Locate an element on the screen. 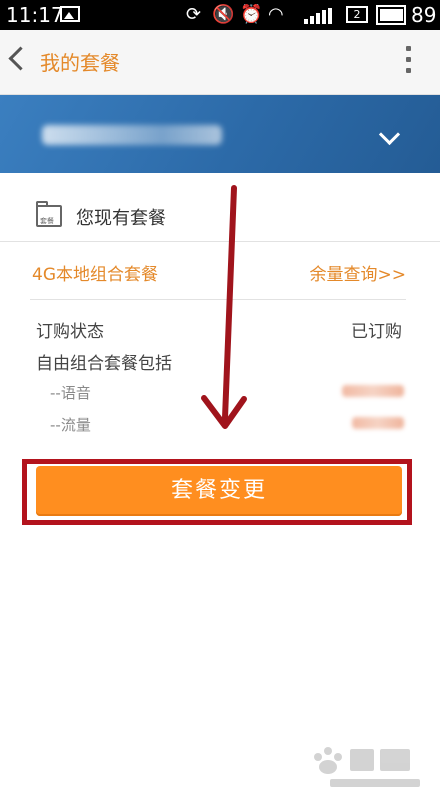  annotation-arrow is located at coordinates (224, 307).